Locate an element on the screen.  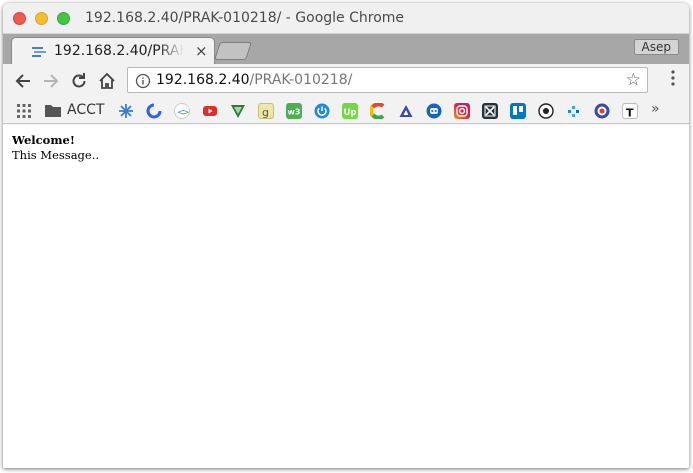
tab-strip: 192.168.2.40/PRAK-010218/ × Asep is located at coordinates (346, 49).